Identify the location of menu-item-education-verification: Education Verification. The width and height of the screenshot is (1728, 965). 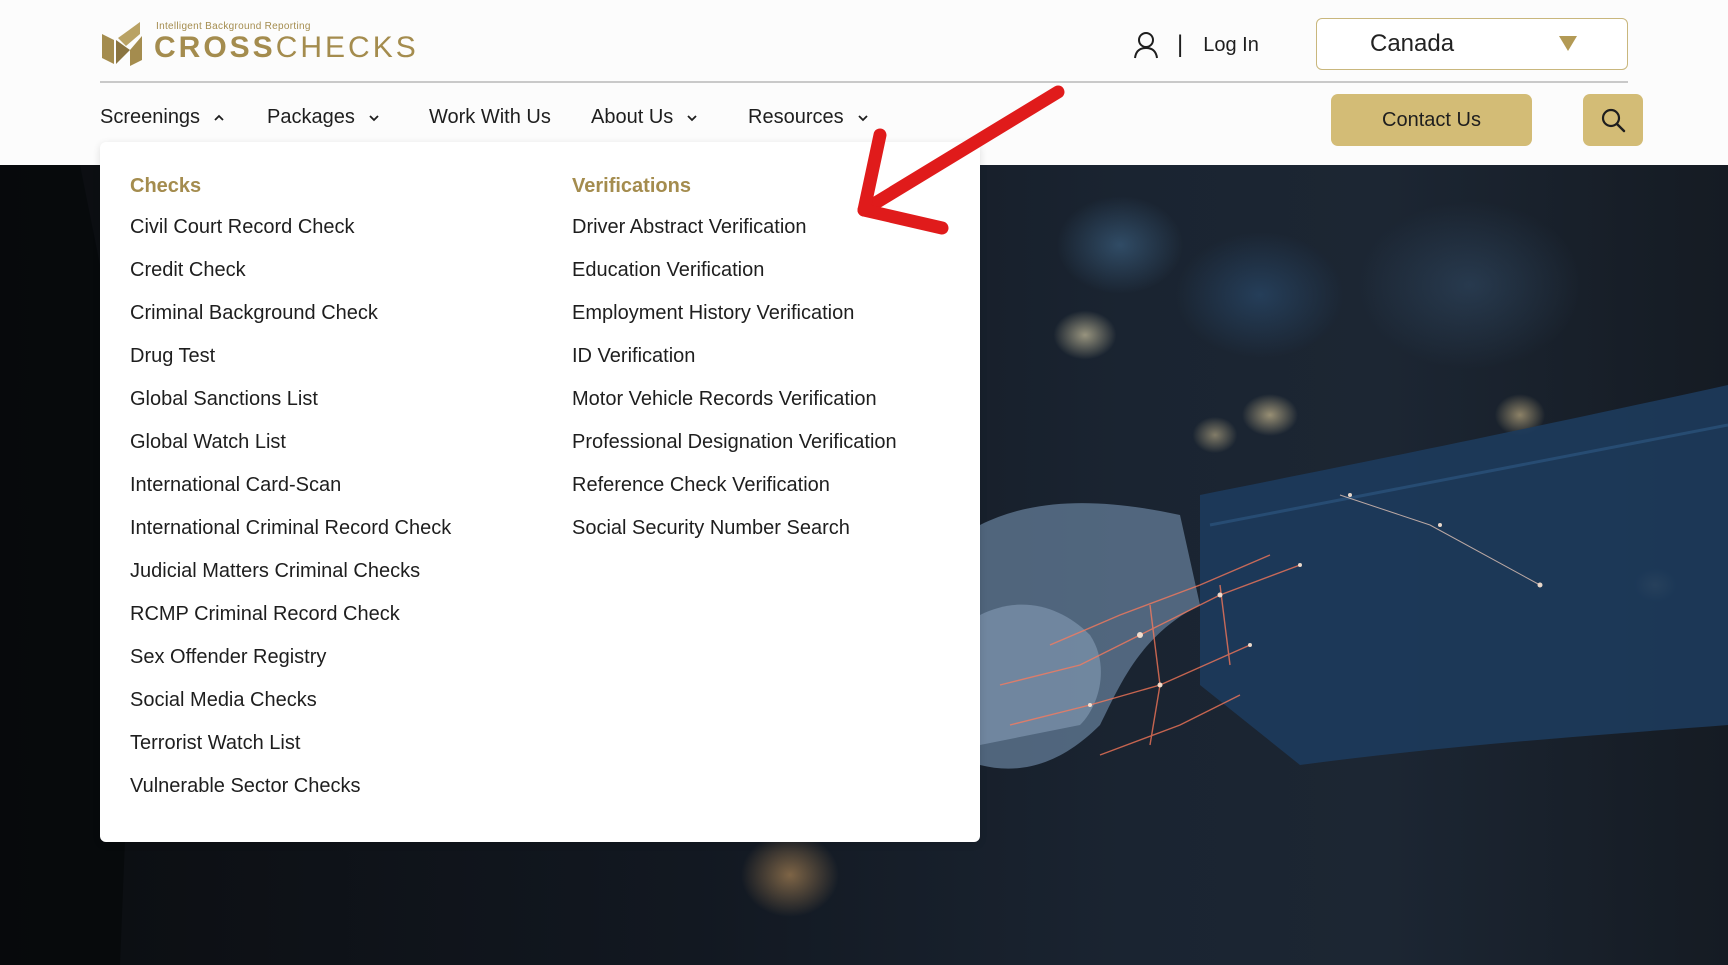
(734, 277).